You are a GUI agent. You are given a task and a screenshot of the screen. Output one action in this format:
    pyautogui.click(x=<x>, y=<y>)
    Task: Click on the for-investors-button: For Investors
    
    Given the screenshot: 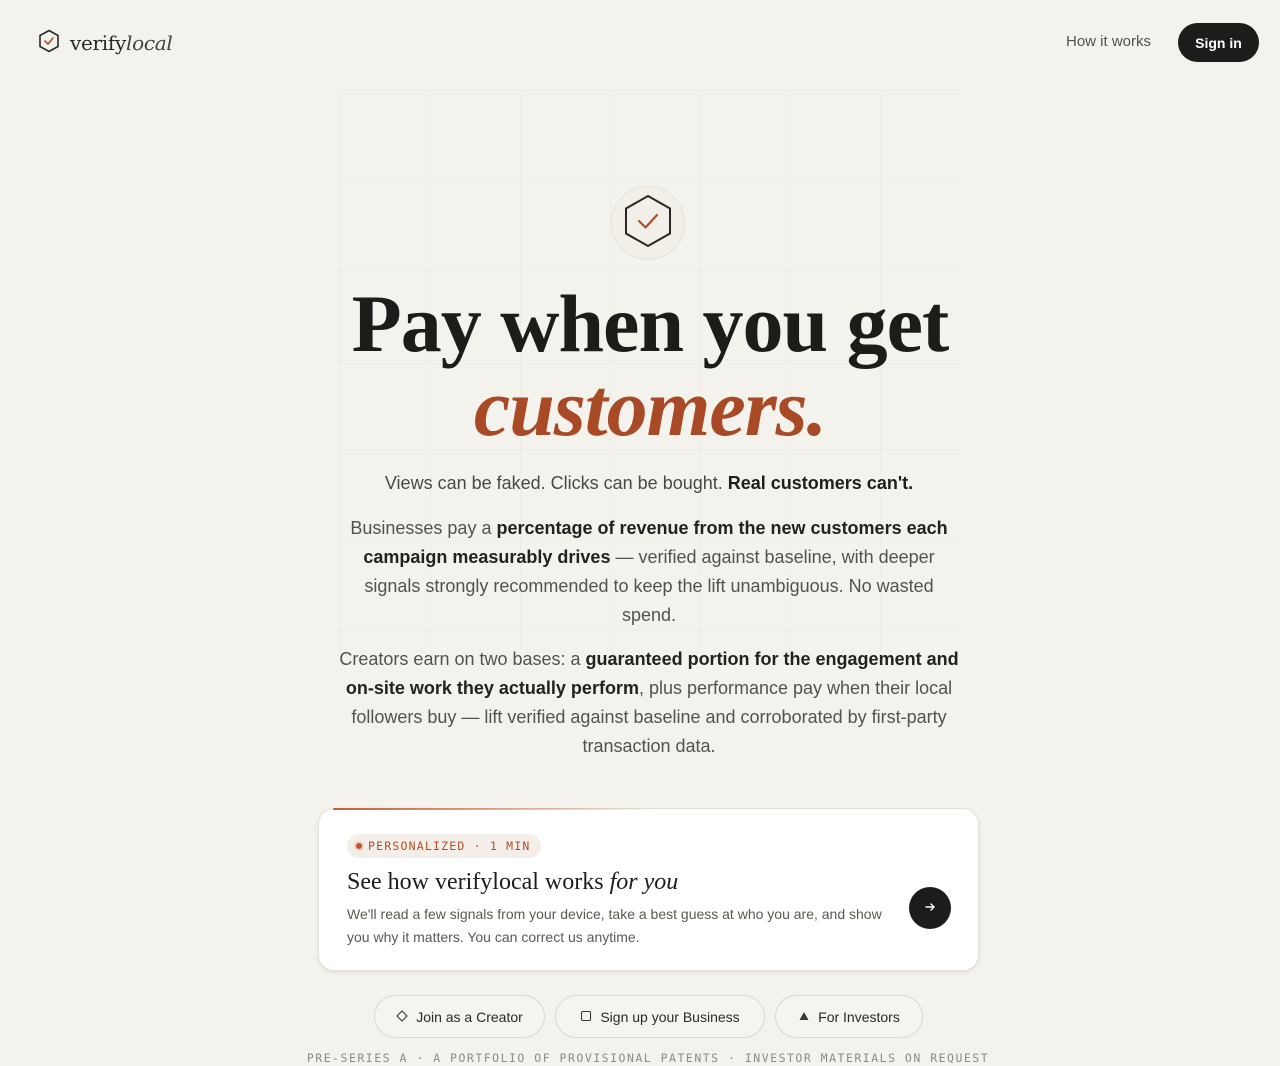 What is the action you would take?
    pyautogui.click(x=849, y=1016)
    